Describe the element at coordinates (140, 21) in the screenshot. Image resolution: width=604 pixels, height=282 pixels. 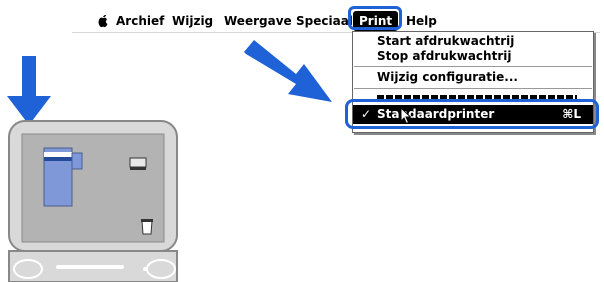
I see `menu-archief: Archief` at that location.